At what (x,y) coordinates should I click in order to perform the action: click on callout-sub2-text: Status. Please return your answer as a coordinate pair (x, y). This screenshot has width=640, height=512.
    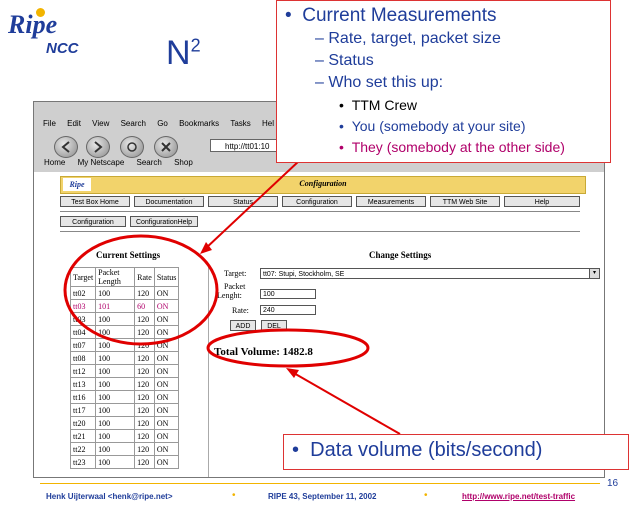
    Looking at the image, I should click on (351, 60).